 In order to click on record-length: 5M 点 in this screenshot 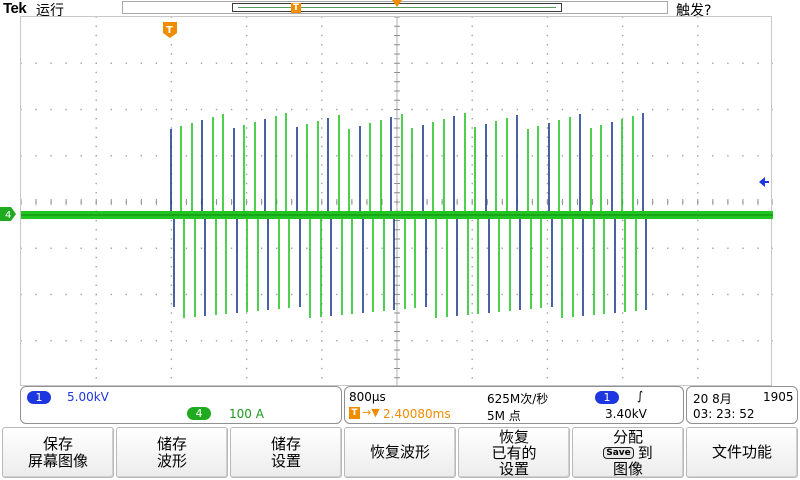, I will do `click(504, 416)`.